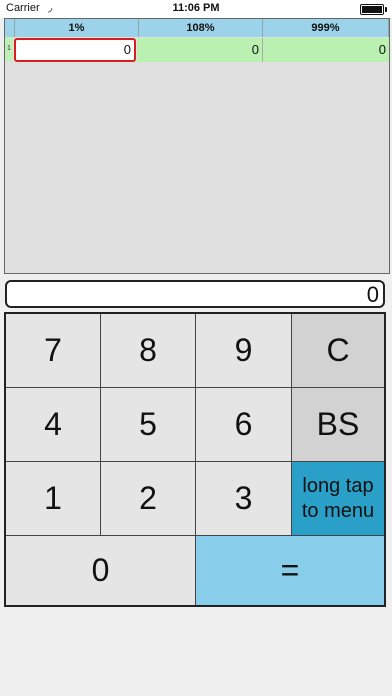 This screenshot has height=696, width=392. What do you see at coordinates (148, 425) in the screenshot?
I see `key-5: 5` at bounding box center [148, 425].